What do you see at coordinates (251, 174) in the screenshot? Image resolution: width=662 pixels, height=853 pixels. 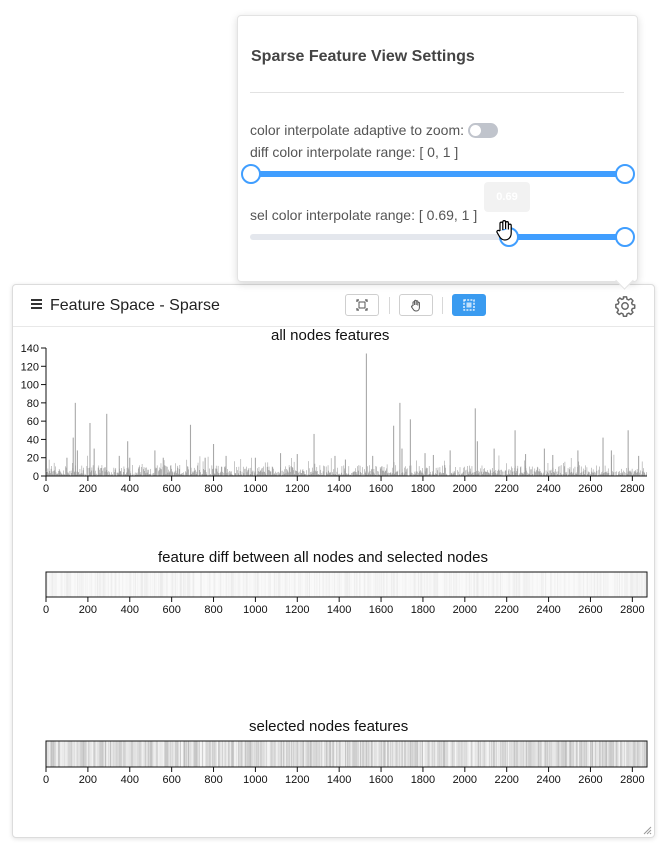 I see `diff-range-min-handle` at bounding box center [251, 174].